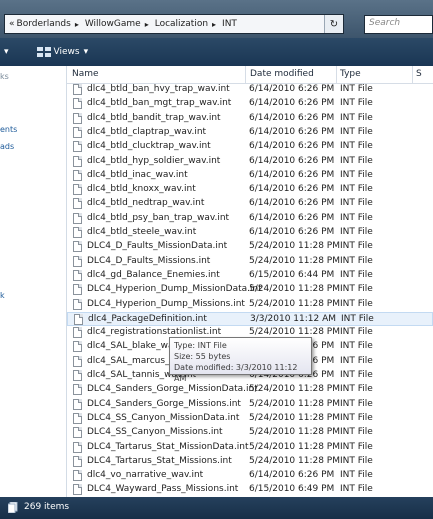 The height and width of the screenshot is (519, 433). What do you see at coordinates (145, 475) in the screenshot?
I see `file-name: dlc4_vo_narrative_wav.int` at bounding box center [145, 475].